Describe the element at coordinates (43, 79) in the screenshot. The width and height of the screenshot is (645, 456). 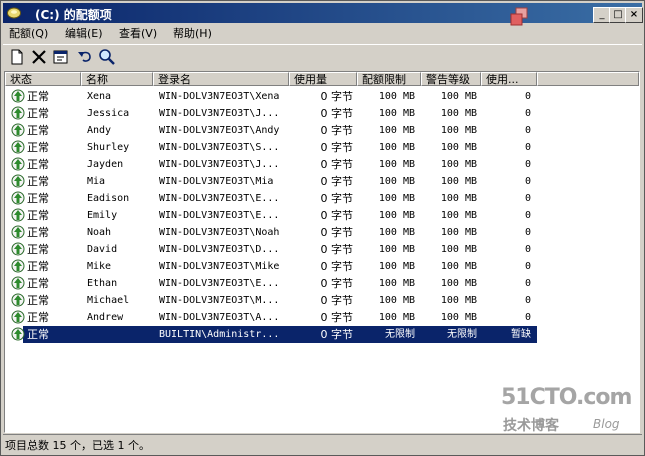
I see `column-status: 状态` at that location.